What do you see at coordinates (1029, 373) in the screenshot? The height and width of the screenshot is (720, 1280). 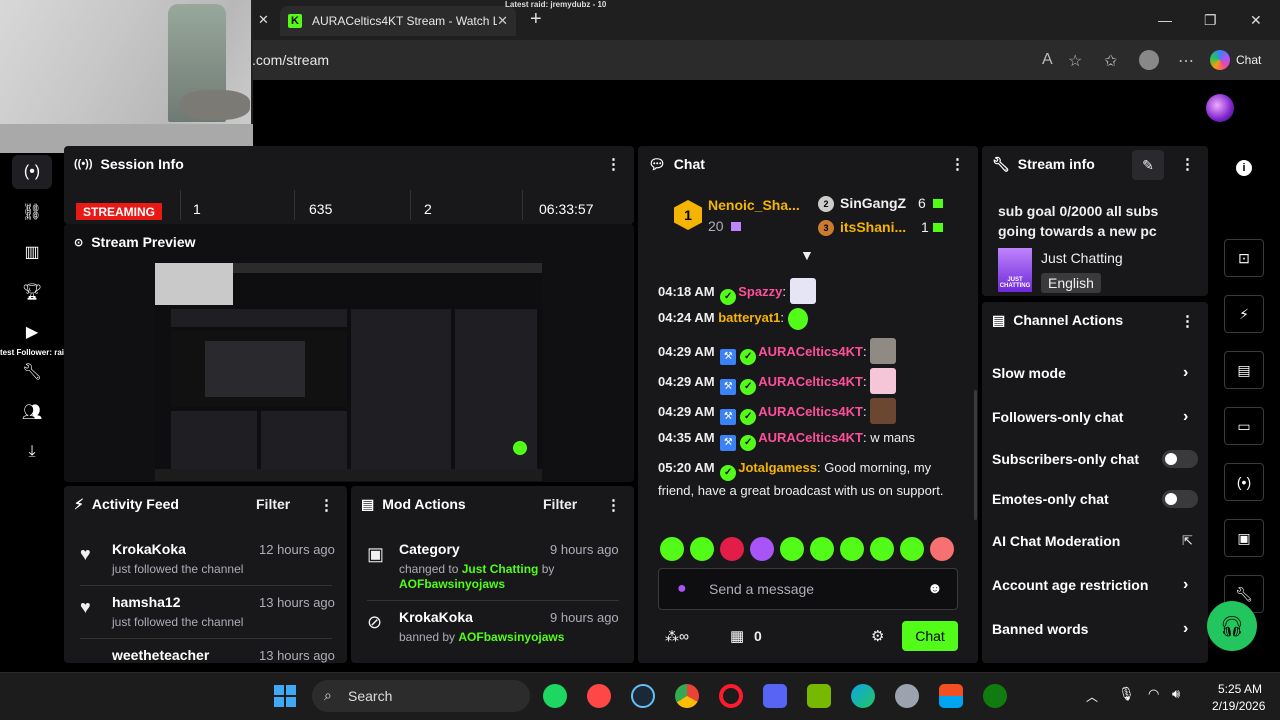 I see `slow-mode-row: Slow mode` at bounding box center [1029, 373].